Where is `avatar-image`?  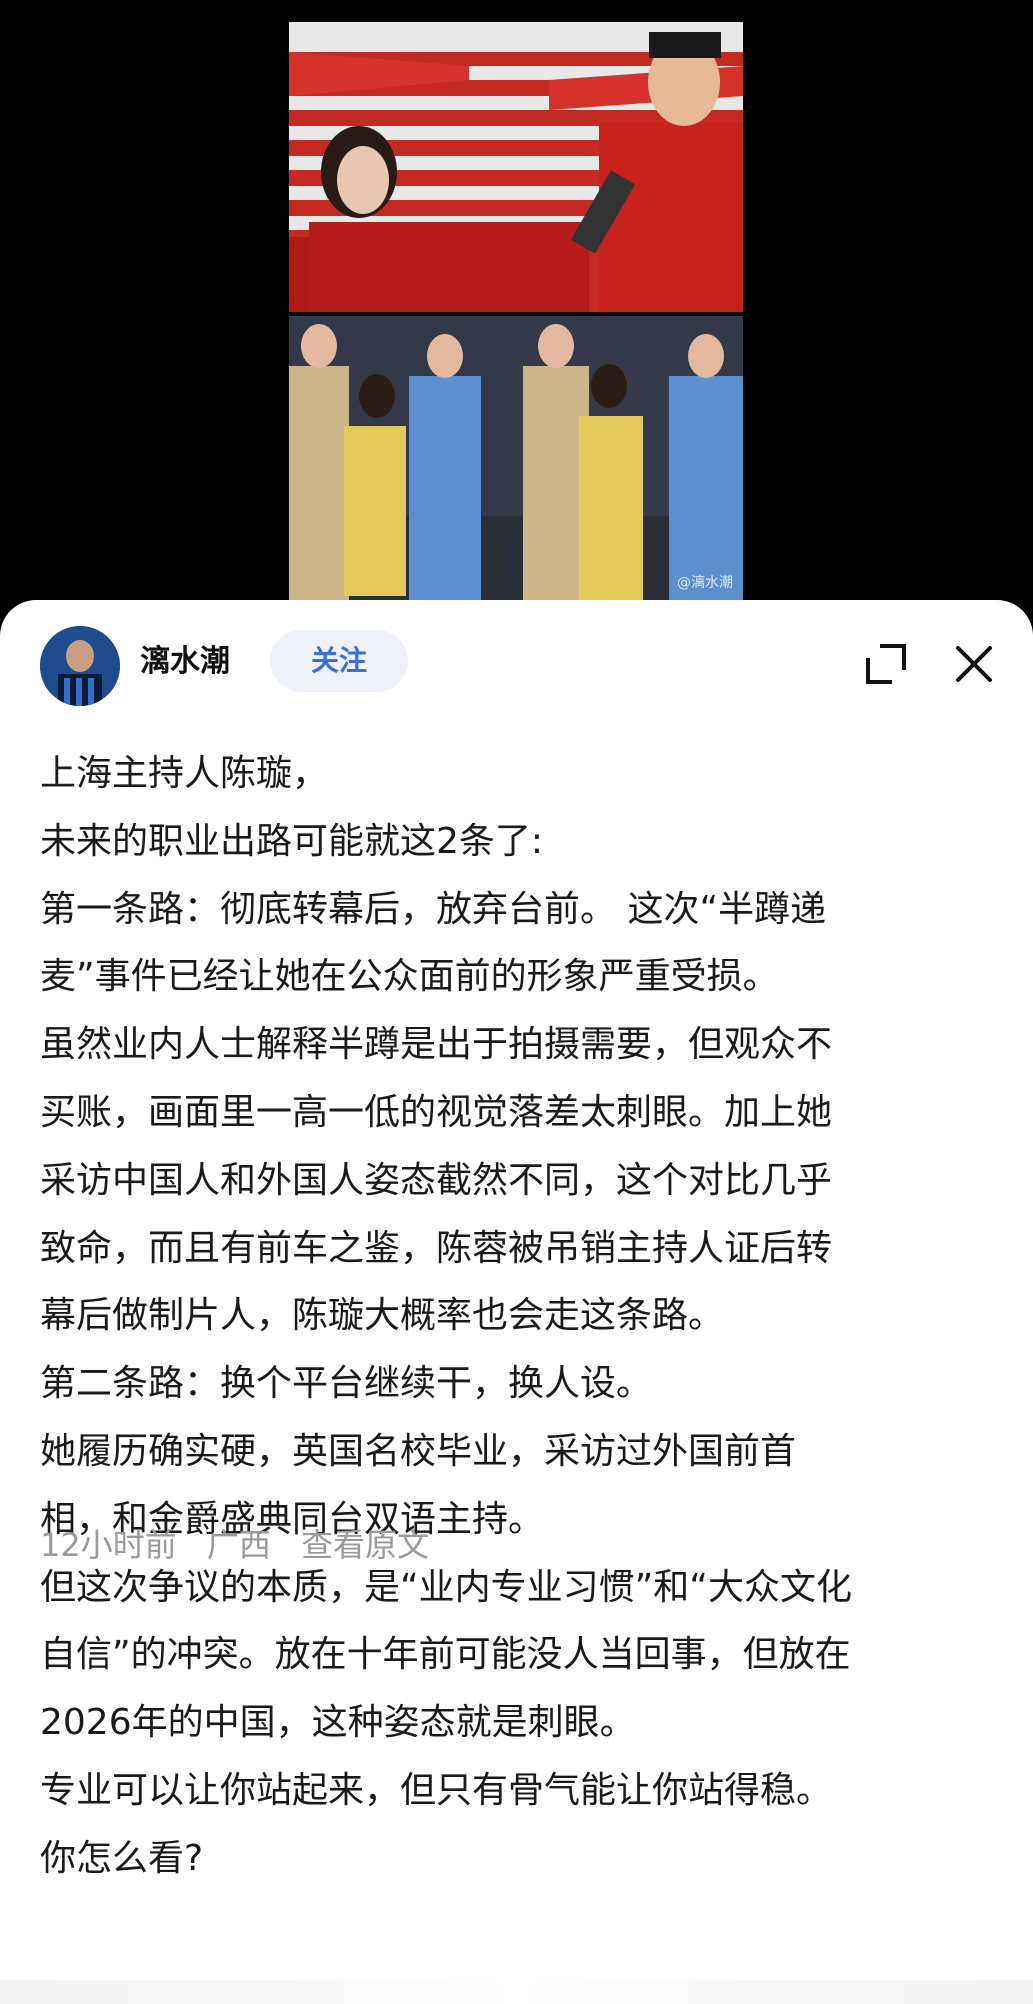 avatar-image is located at coordinates (80, 666).